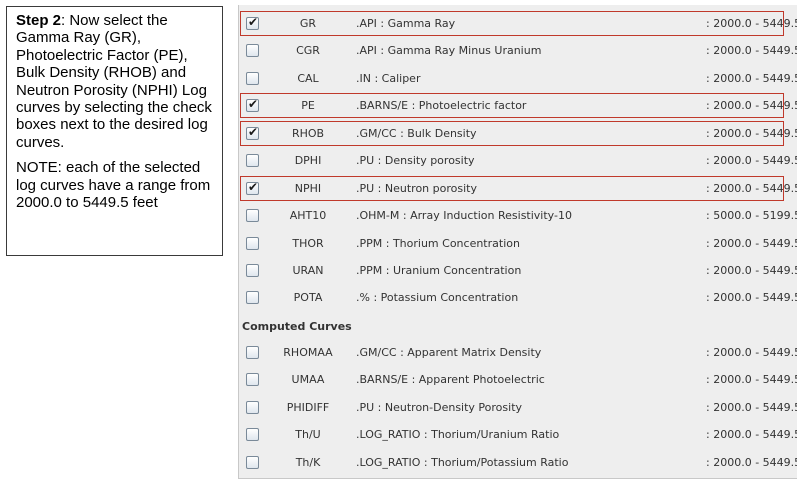 The height and width of the screenshot is (484, 797). I want to click on curve-description: .BARNS/E : Apparent Photoelectric, so click(450, 379).